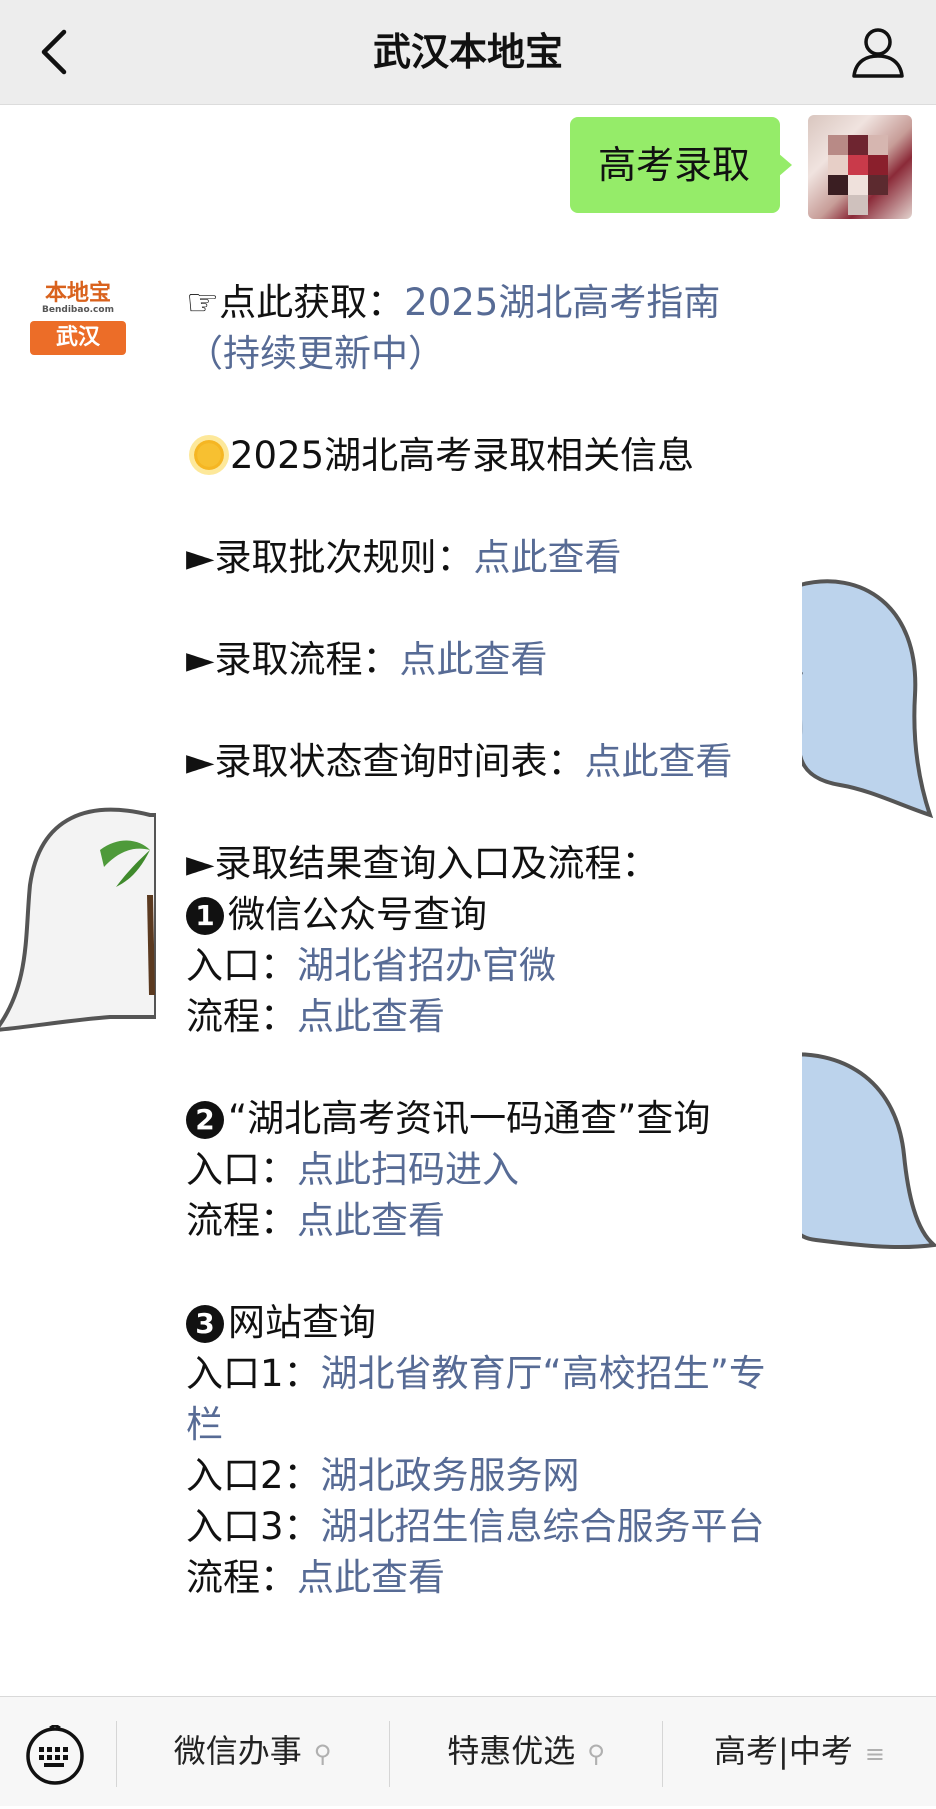 Image resolution: width=936 pixels, height=1809 pixels. Describe the element at coordinates (799, 1751) in the screenshot. I see `menu-exams: 高考|中考 ≡` at that location.